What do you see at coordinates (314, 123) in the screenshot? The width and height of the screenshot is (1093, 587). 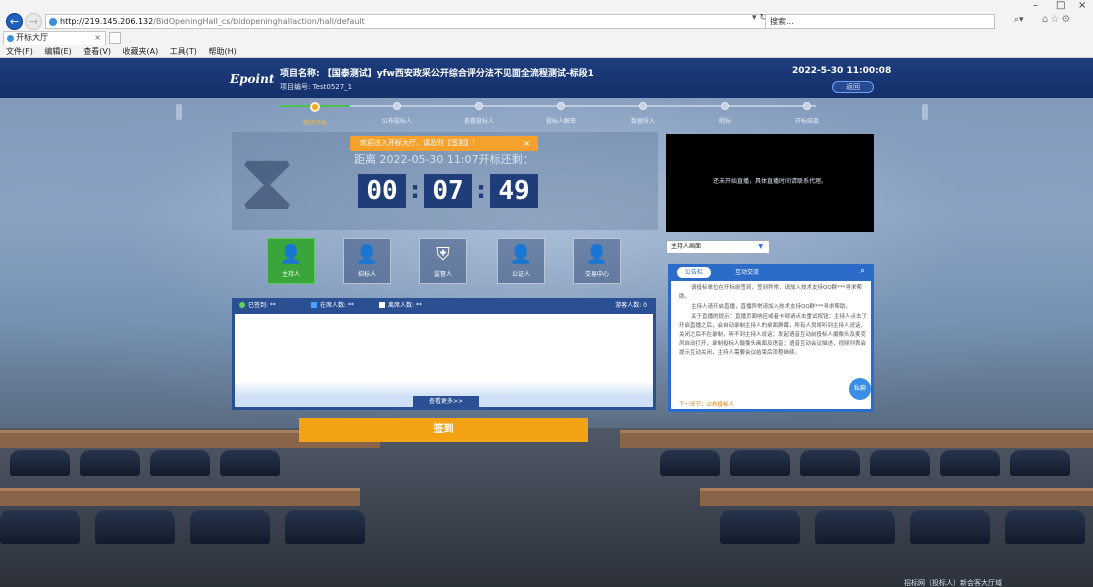 I see `step-label: 等待开标` at bounding box center [314, 123].